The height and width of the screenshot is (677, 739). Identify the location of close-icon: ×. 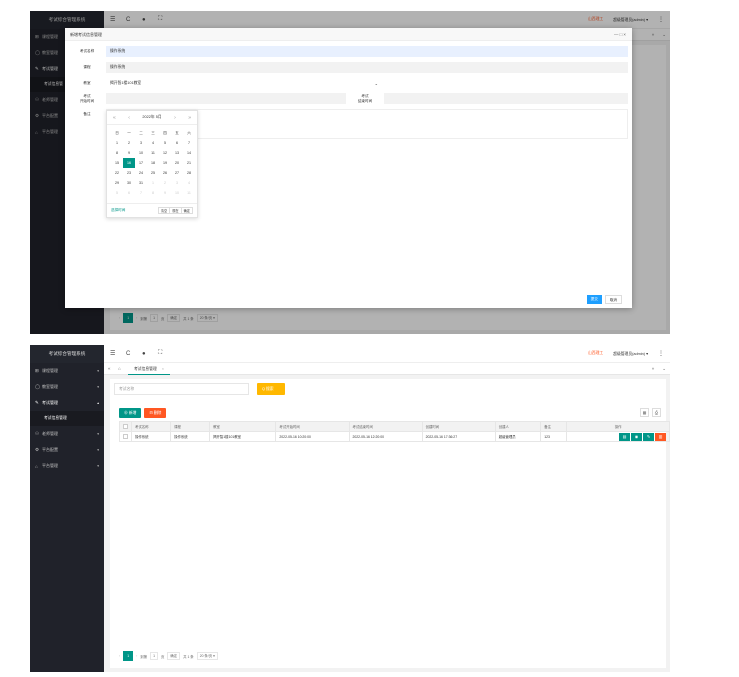
(163, 369).